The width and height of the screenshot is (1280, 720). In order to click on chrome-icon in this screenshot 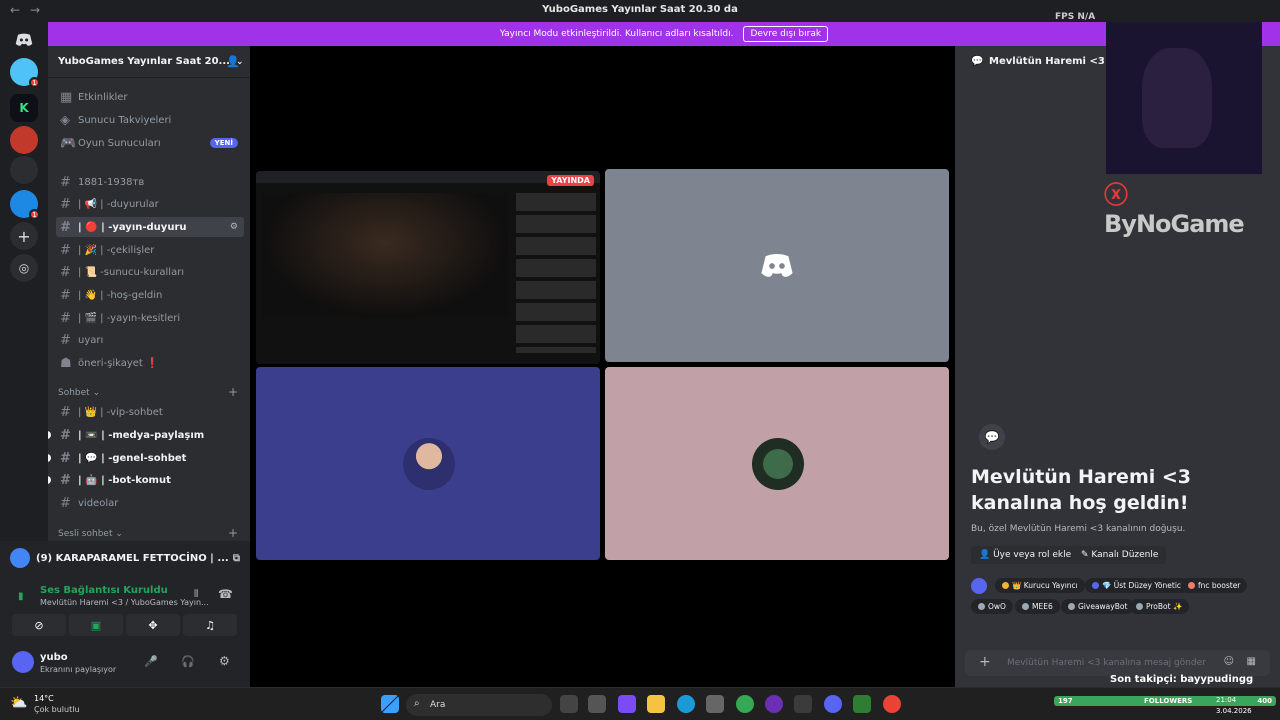, I will do `click(745, 704)`.